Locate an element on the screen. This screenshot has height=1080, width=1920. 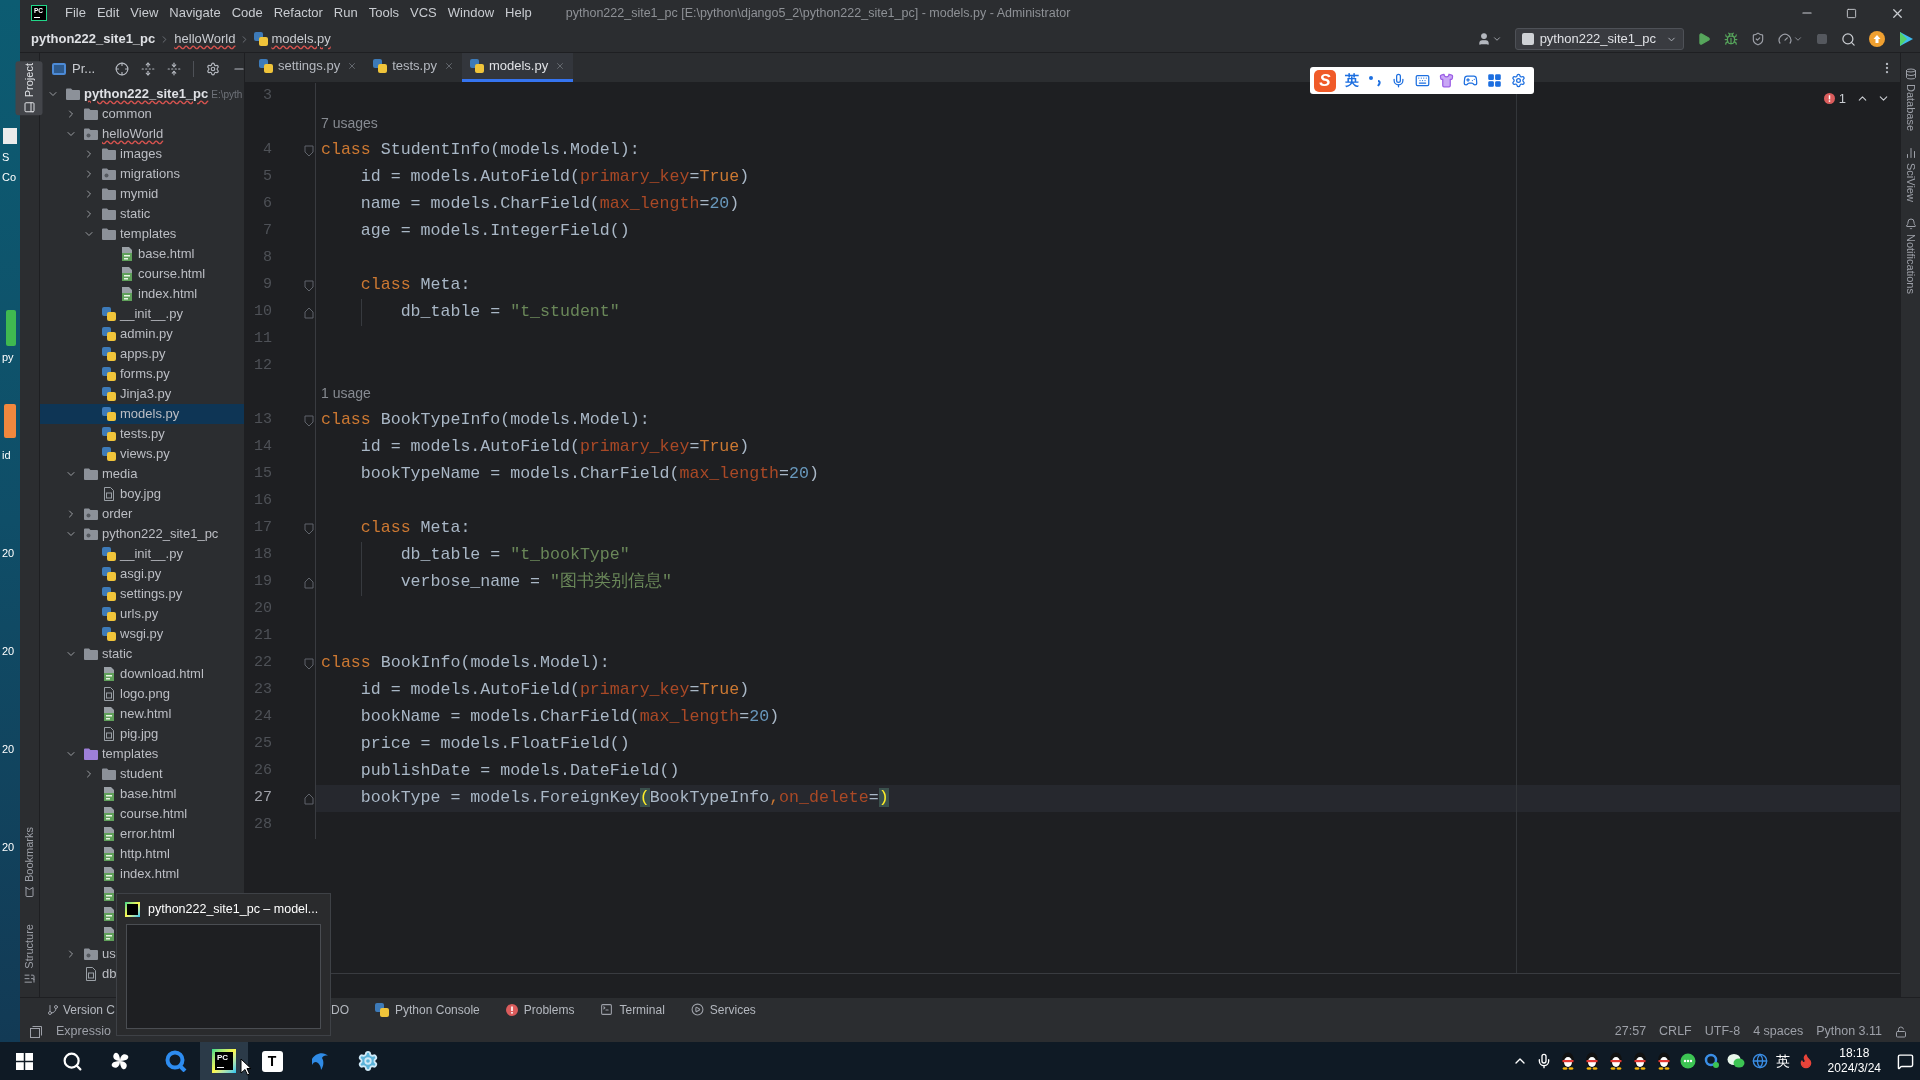
code-line: class BookTypeInfo(models.Model): is located at coordinates (485, 420).